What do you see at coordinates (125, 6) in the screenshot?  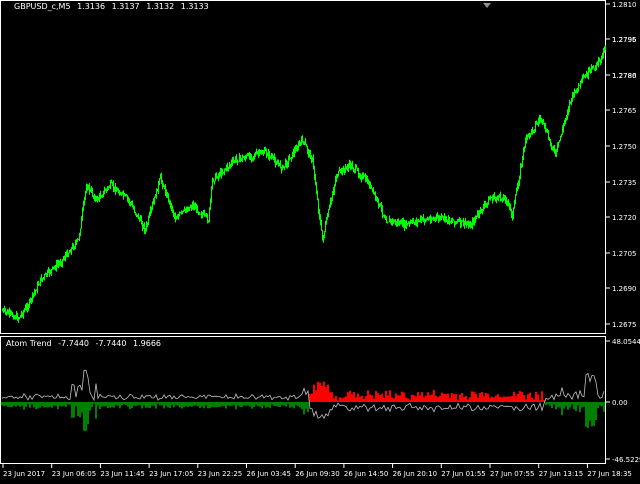 I see `ohlc-high: 1.3137` at bounding box center [125, 6].